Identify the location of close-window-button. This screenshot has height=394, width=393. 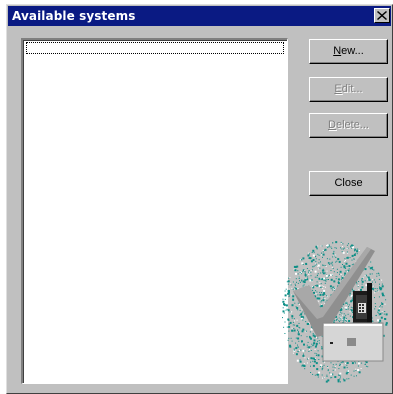
(382, 15).